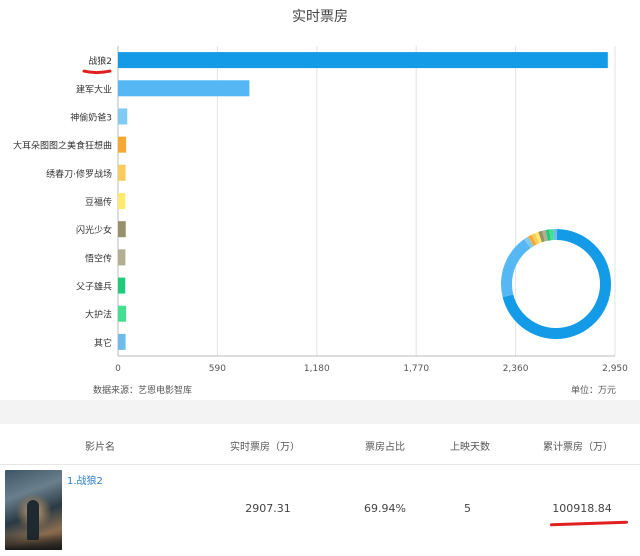  Describe the element at coordinates (578, 447) in the screenshot. I see `header-total-box-office: 累计票房（万）` at that location.